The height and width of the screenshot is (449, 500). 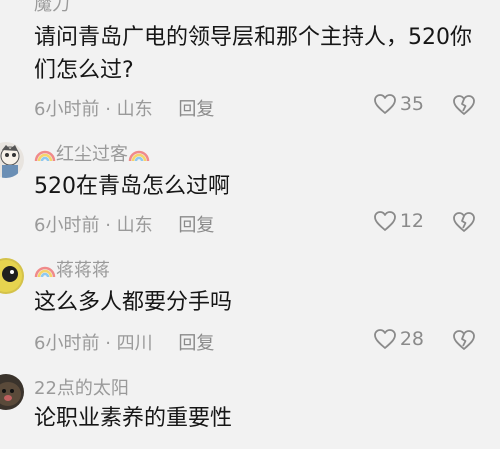 I want to click on comment-username: 魔力, so click(x=52, y=8).